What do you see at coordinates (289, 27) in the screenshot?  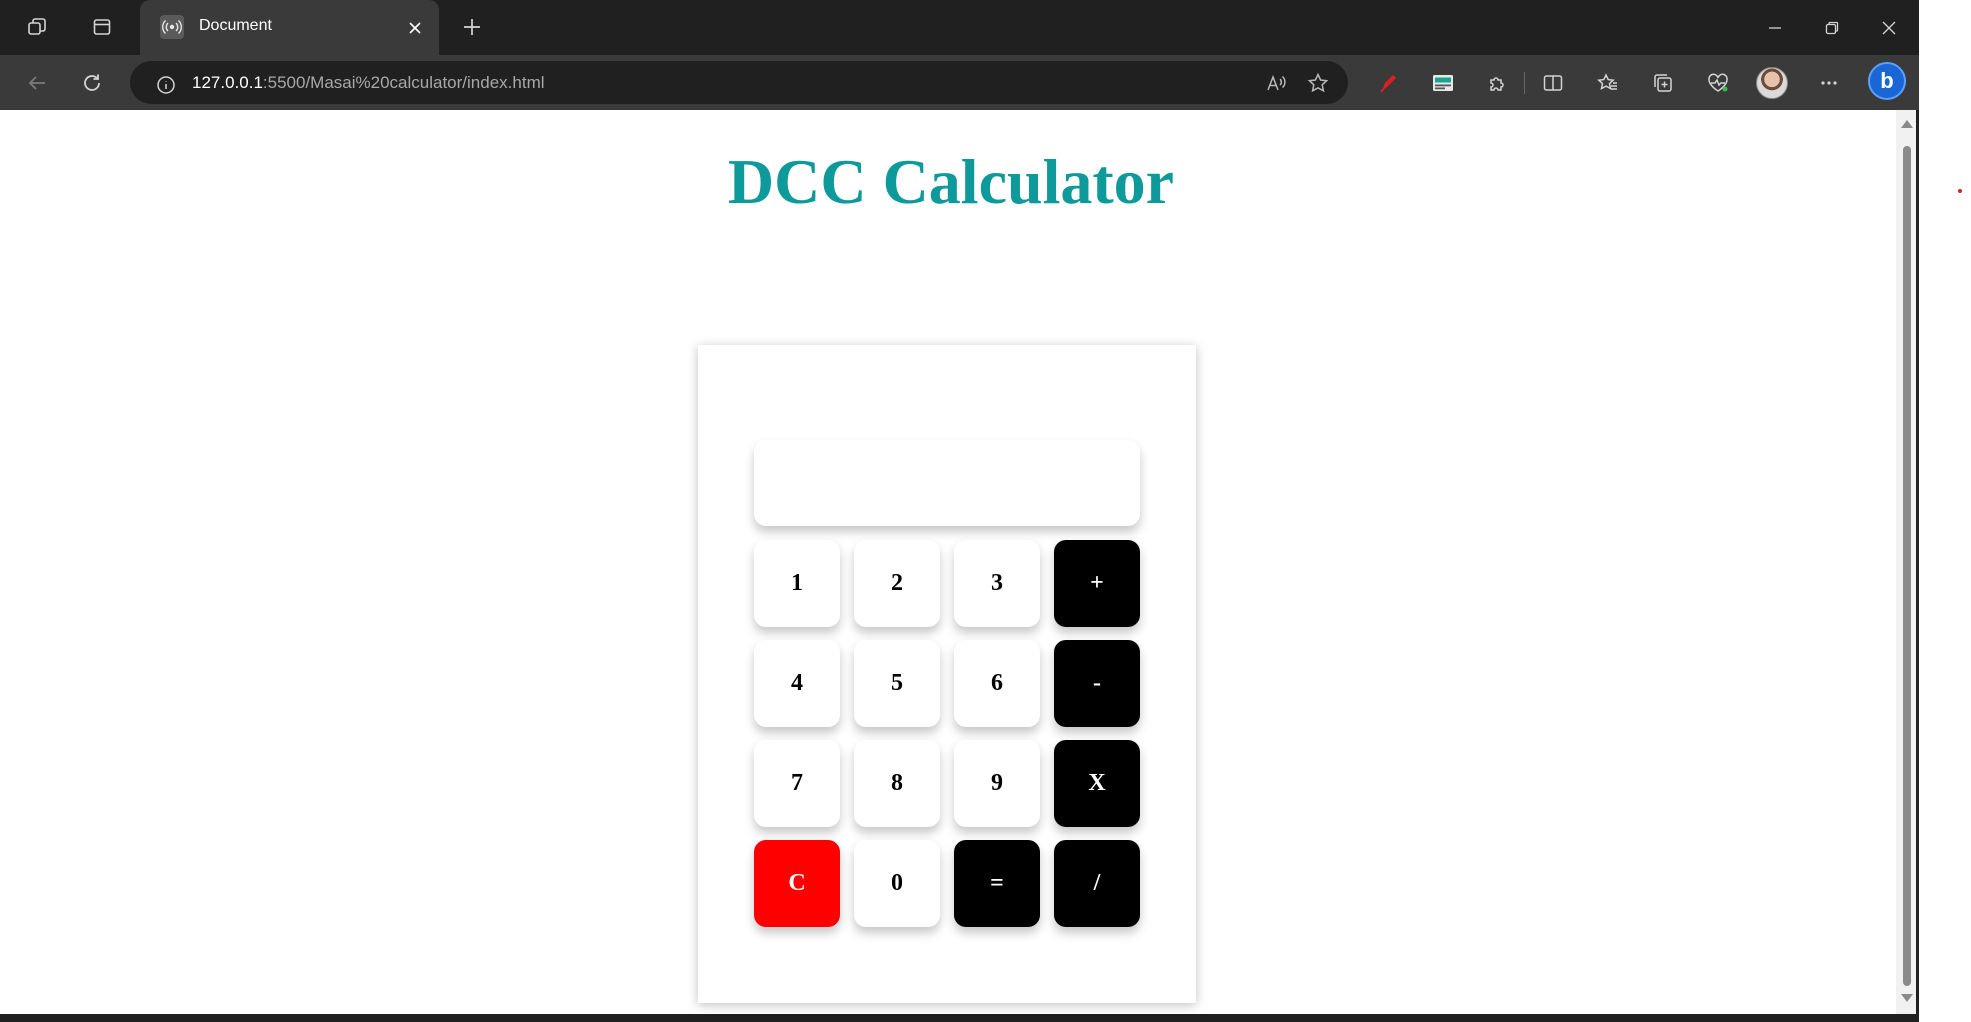 I see `tab-document: Document` at bounding box center [289, 27].